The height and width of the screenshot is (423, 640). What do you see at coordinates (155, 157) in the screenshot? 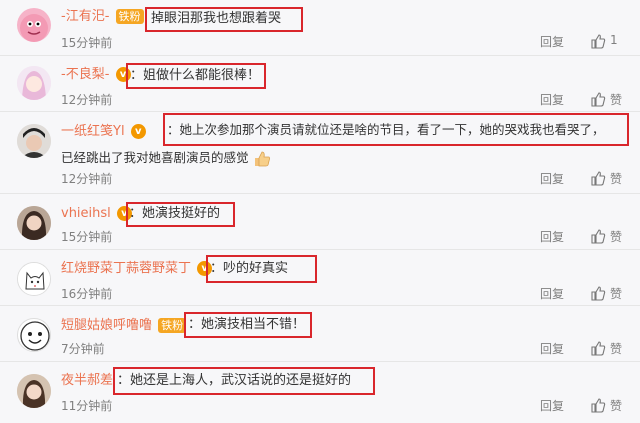
I see `comment-text-continued: 已经跳出了我对她喜剧演员的感觉` at bounding box center [155, 157].